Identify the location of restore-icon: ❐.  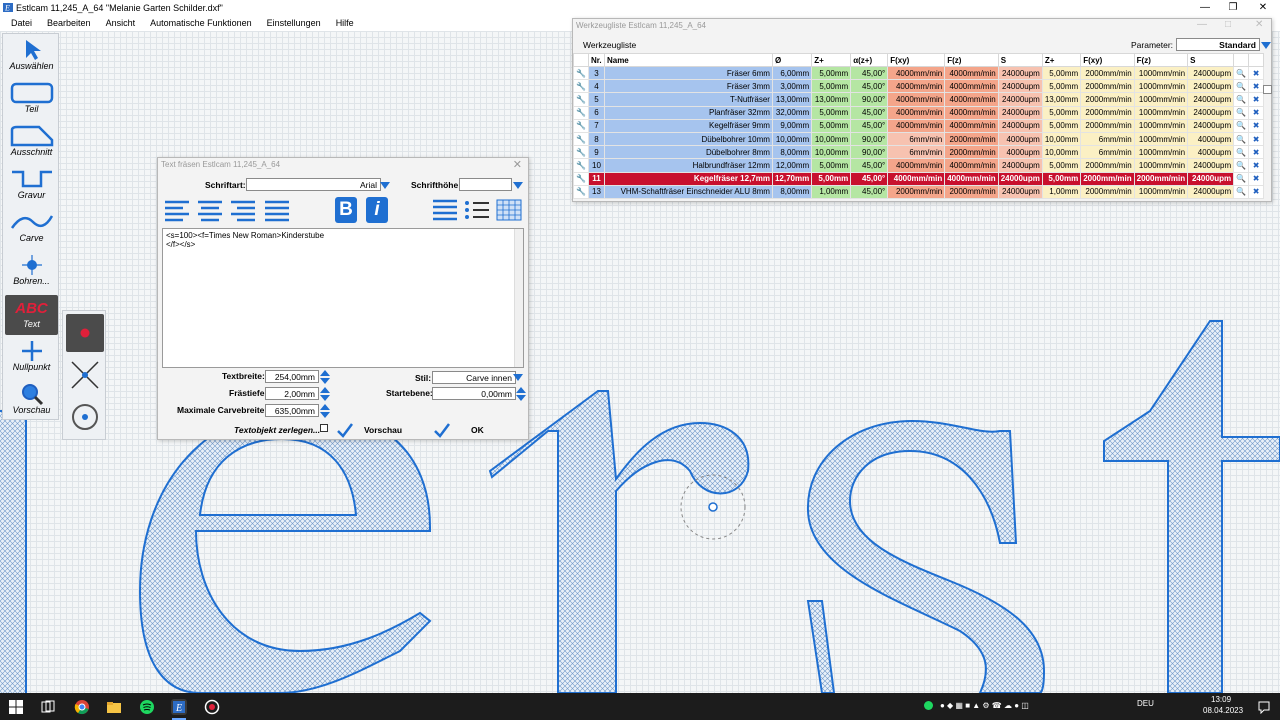
(1233, 7).